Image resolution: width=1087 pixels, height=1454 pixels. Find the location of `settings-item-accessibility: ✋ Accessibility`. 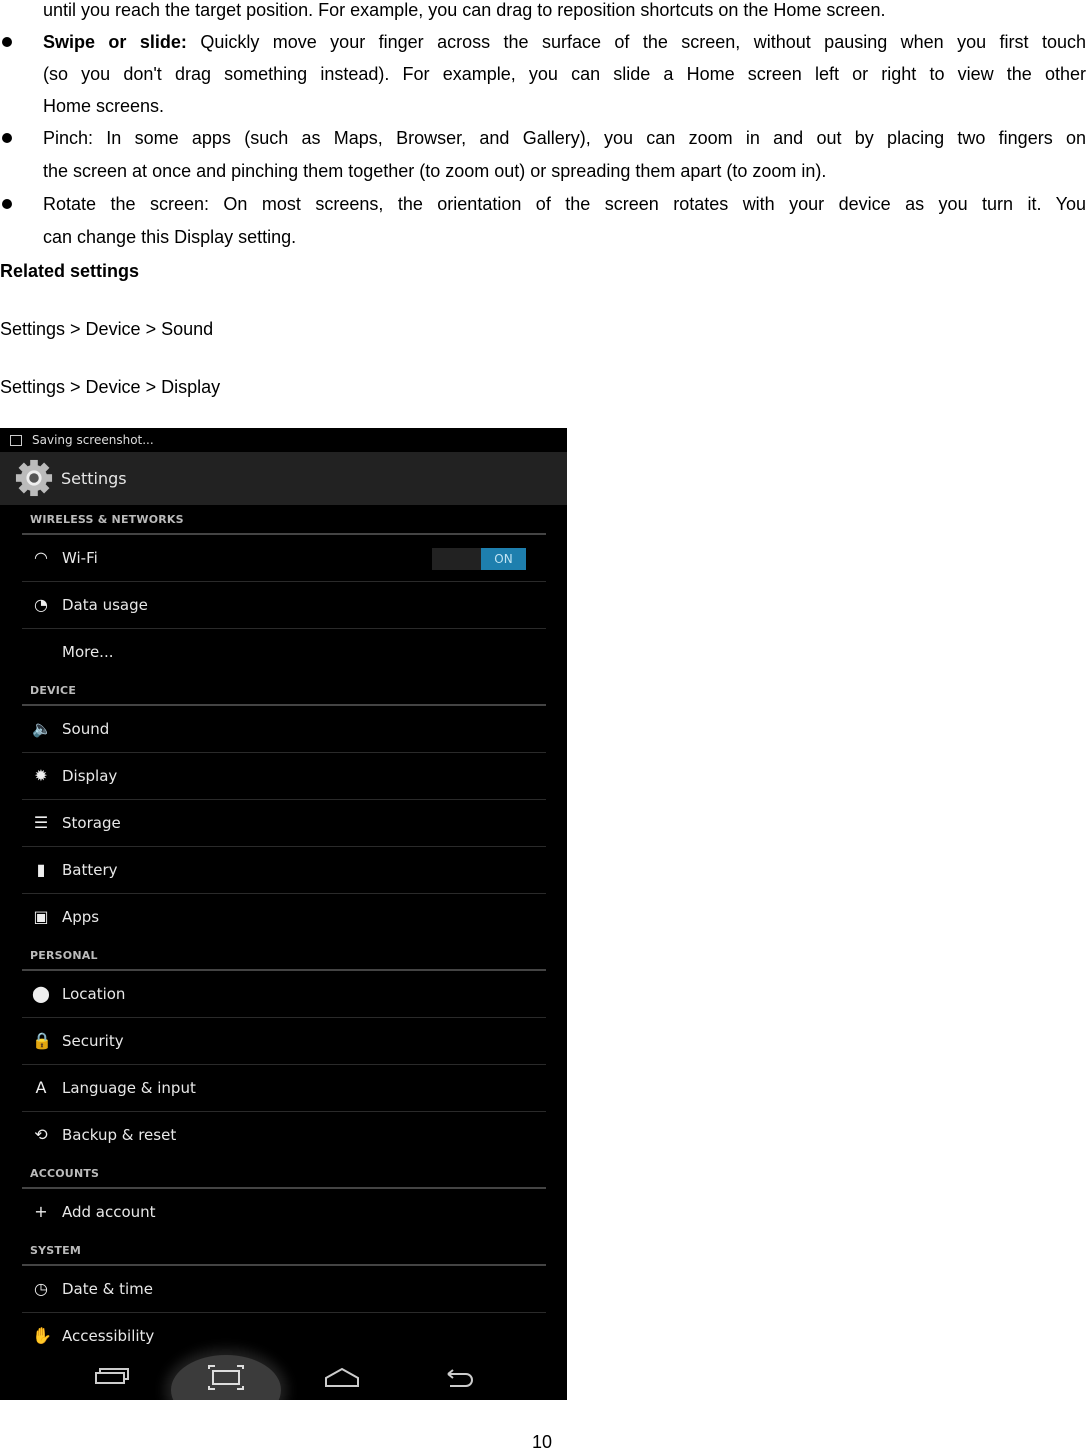

settings-item-accessibility: ✋ Accessibility is located at coordinates (284, 1336).